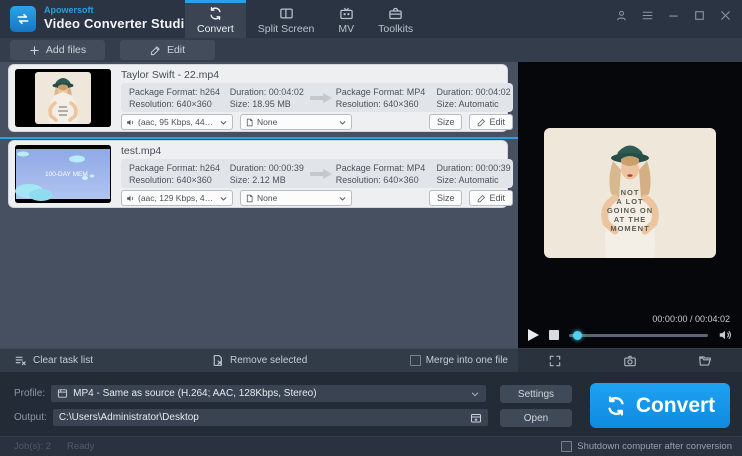 The image size is (742, 456). I want to click on output-label: Output:, so click(30, 417).